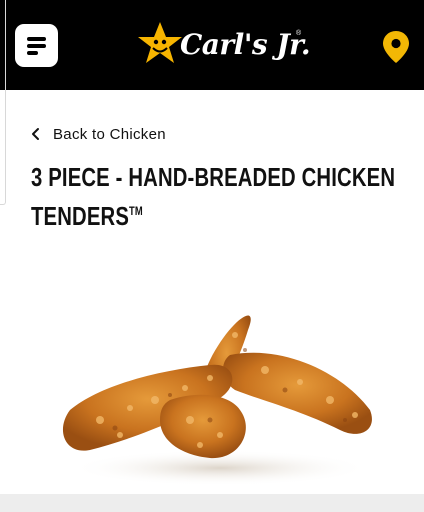 This screenshot has height=512, width=424. I want to click on menu-icon, so click(36, 46).